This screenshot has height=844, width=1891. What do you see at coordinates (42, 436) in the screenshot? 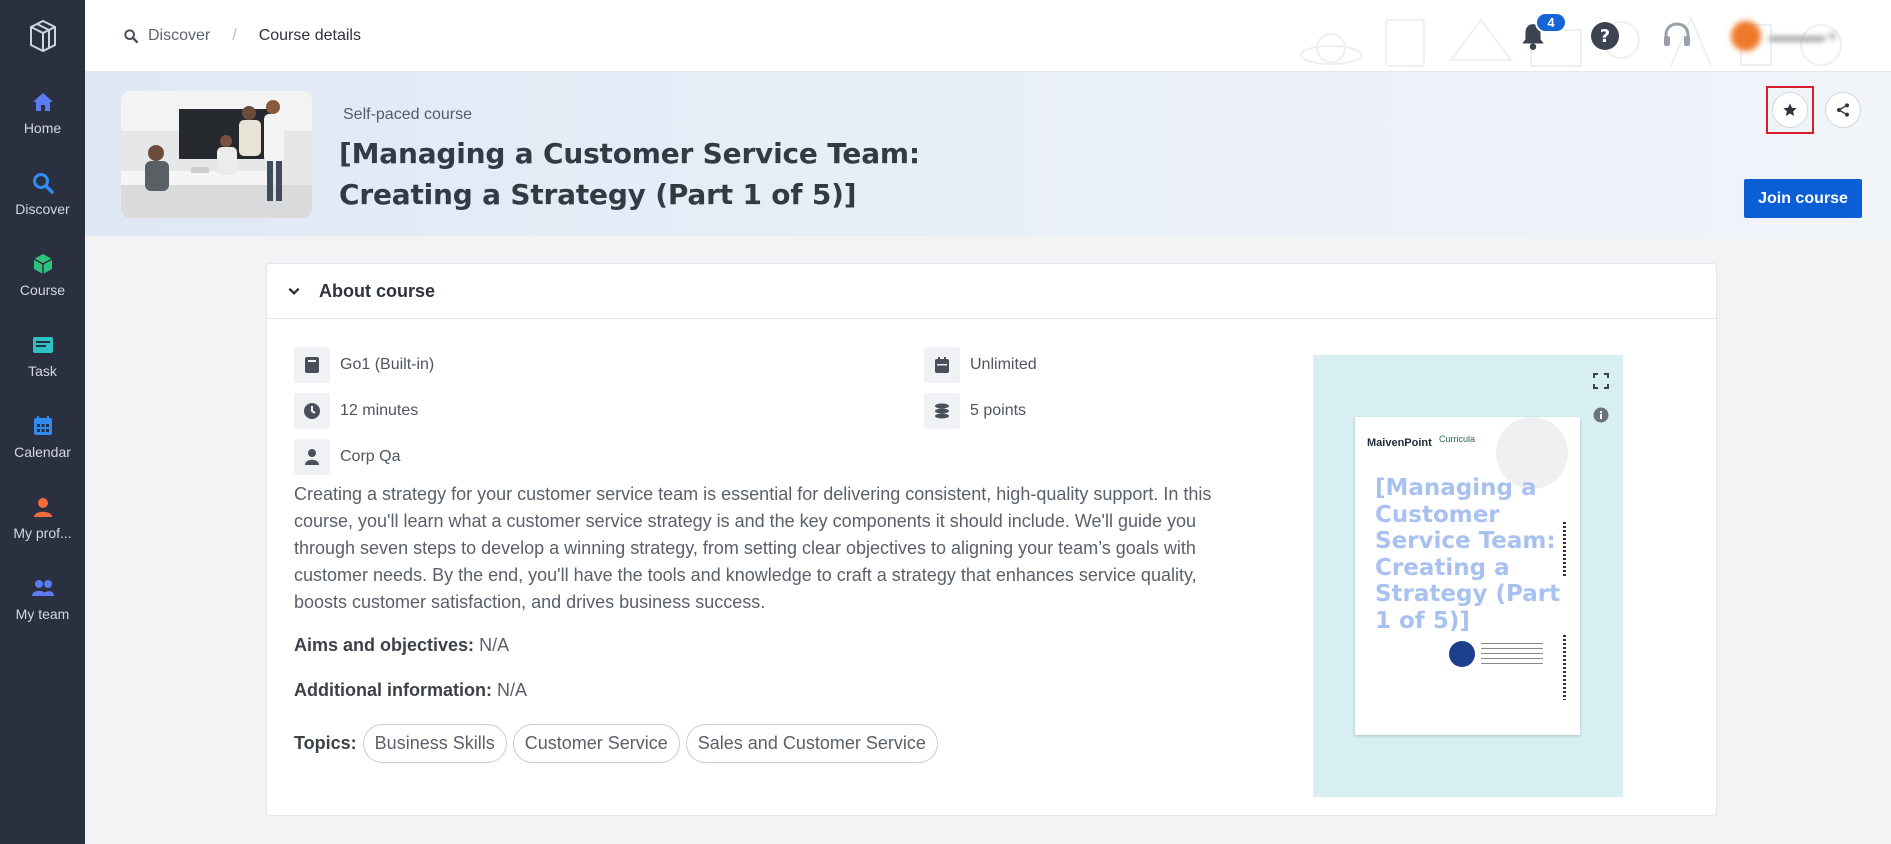
I see `sidebar-item-calendar: Calendar` at bounding box center [42, 436].